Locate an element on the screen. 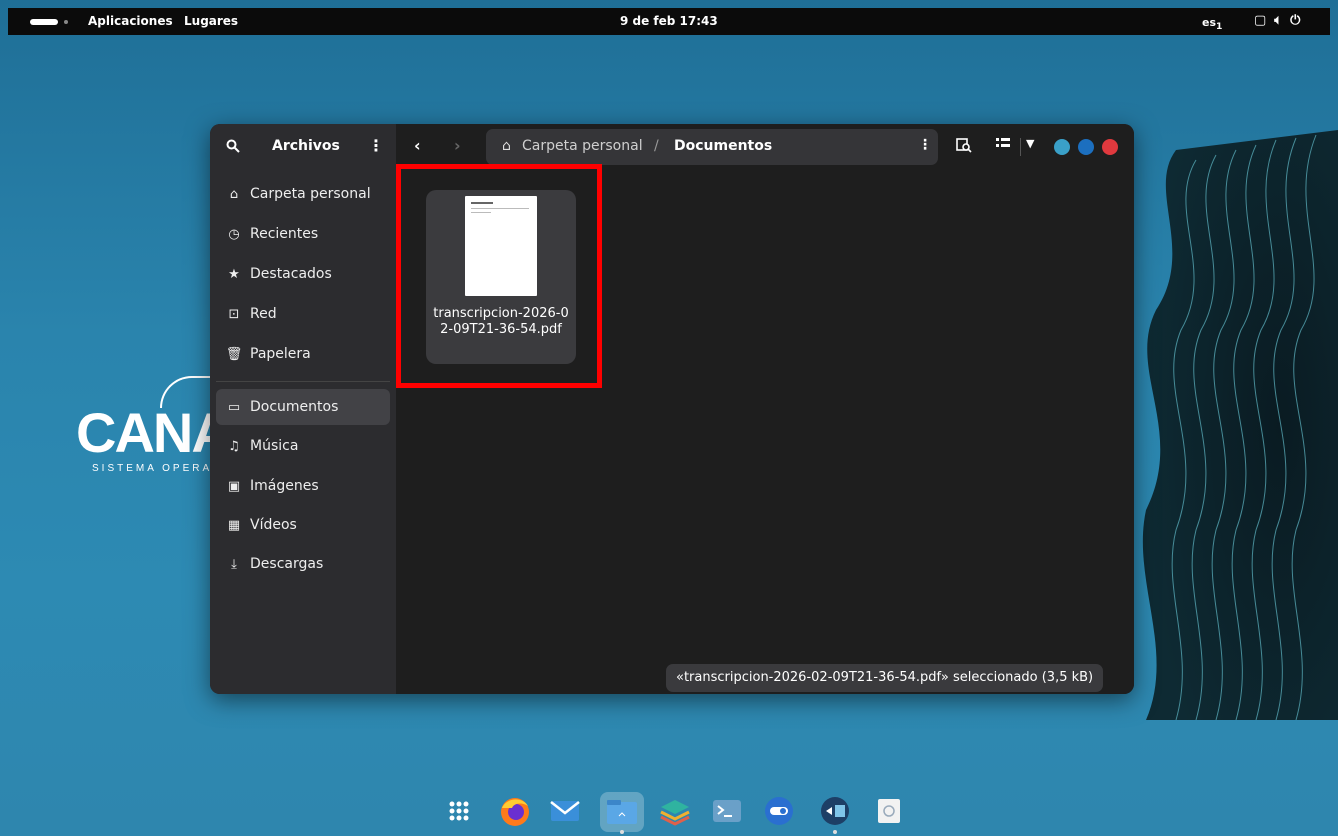 Image resolution: width=1338 pixels, height=836 pixels. dock is located at coordinates (675, 813).